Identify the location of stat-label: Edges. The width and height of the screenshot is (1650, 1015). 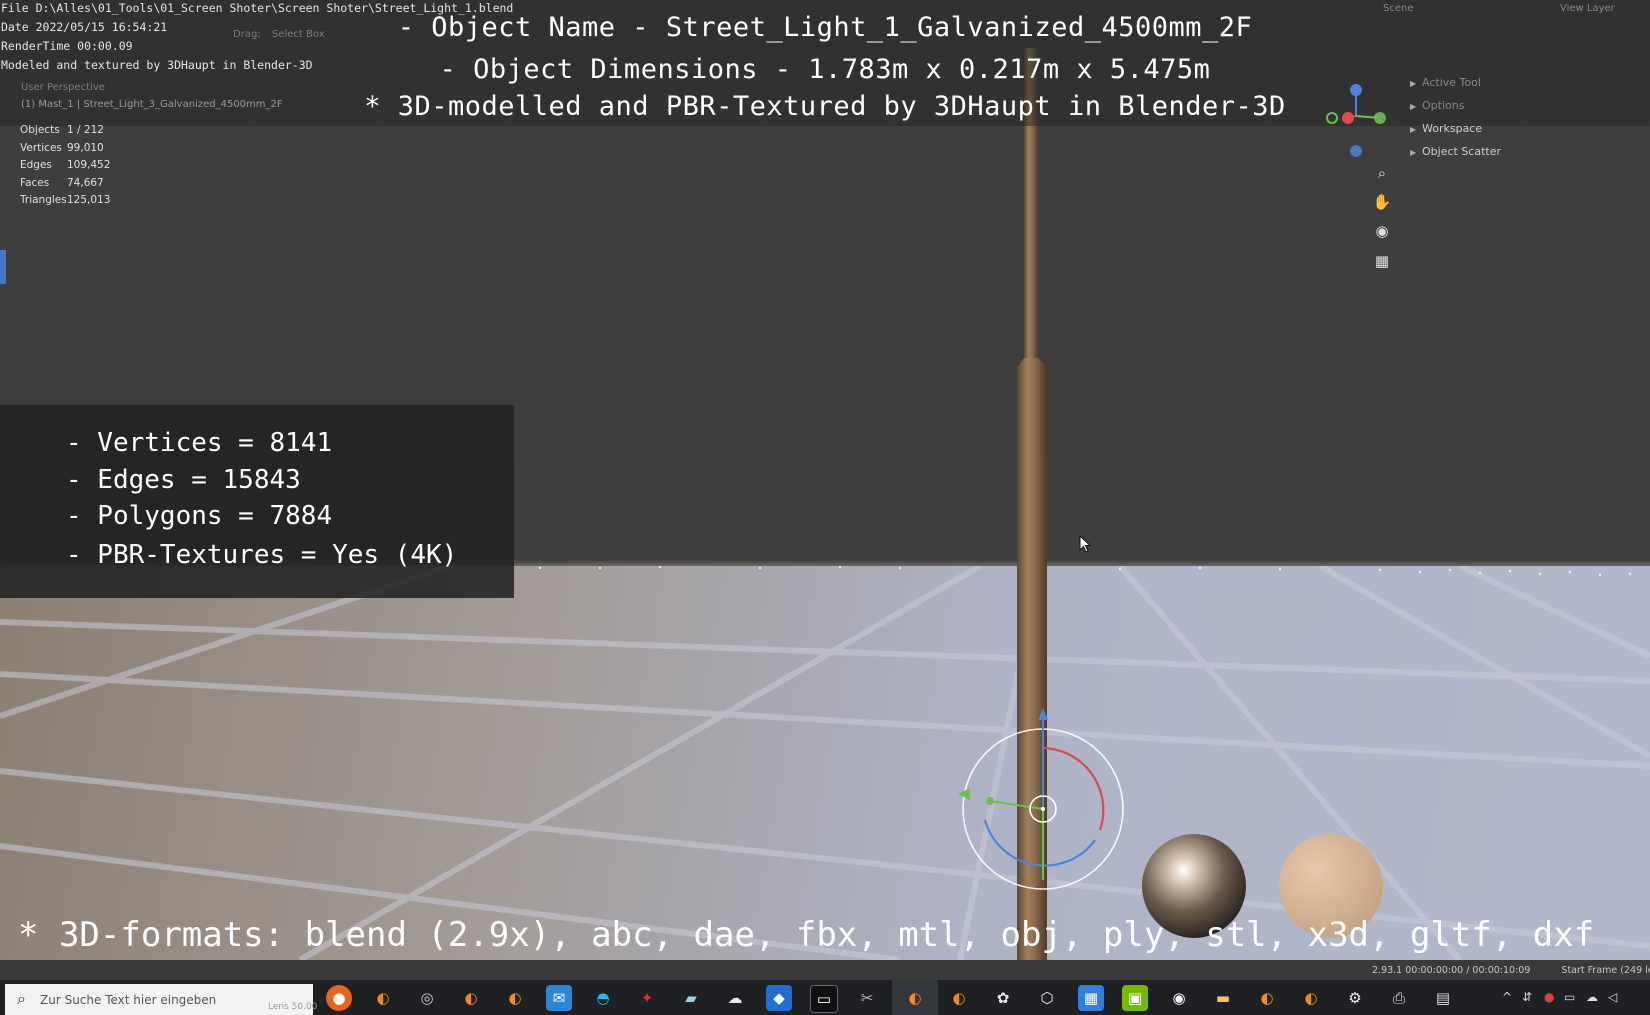
(36, 165).